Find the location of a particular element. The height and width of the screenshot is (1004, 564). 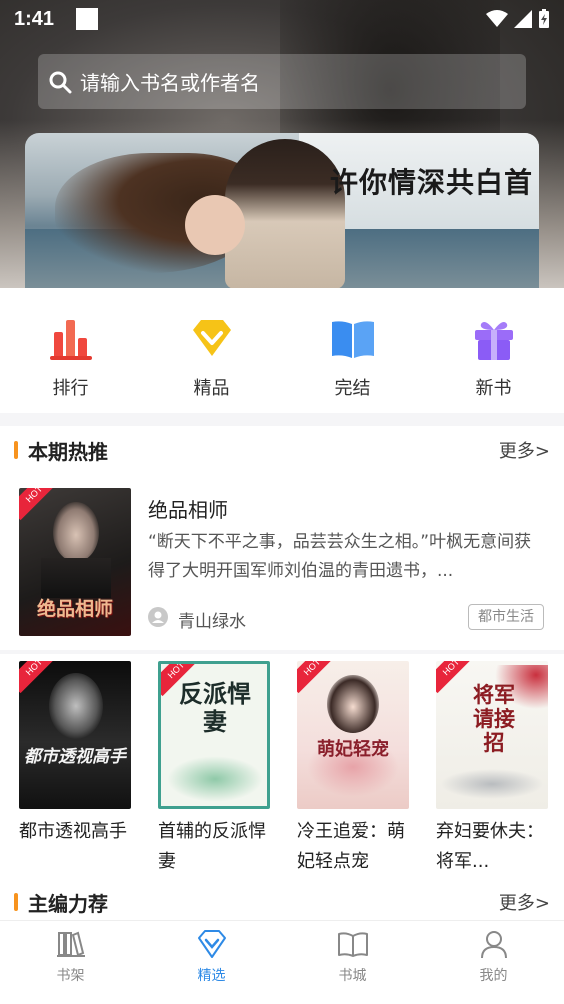

featured-book-tag: 都市生活 is located at coordinates (506, 617).